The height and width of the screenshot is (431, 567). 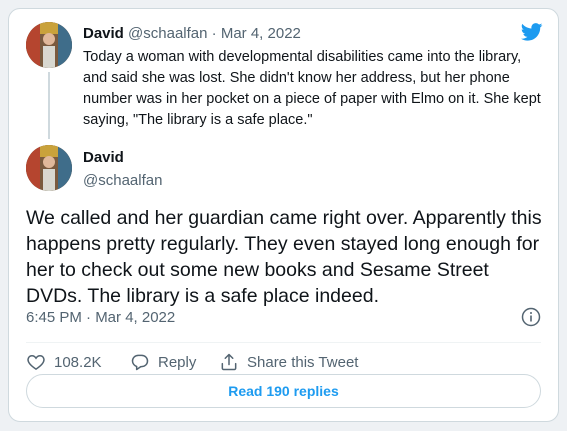 I want to click on like-count: 108.2K, so click(x=78, y=362).